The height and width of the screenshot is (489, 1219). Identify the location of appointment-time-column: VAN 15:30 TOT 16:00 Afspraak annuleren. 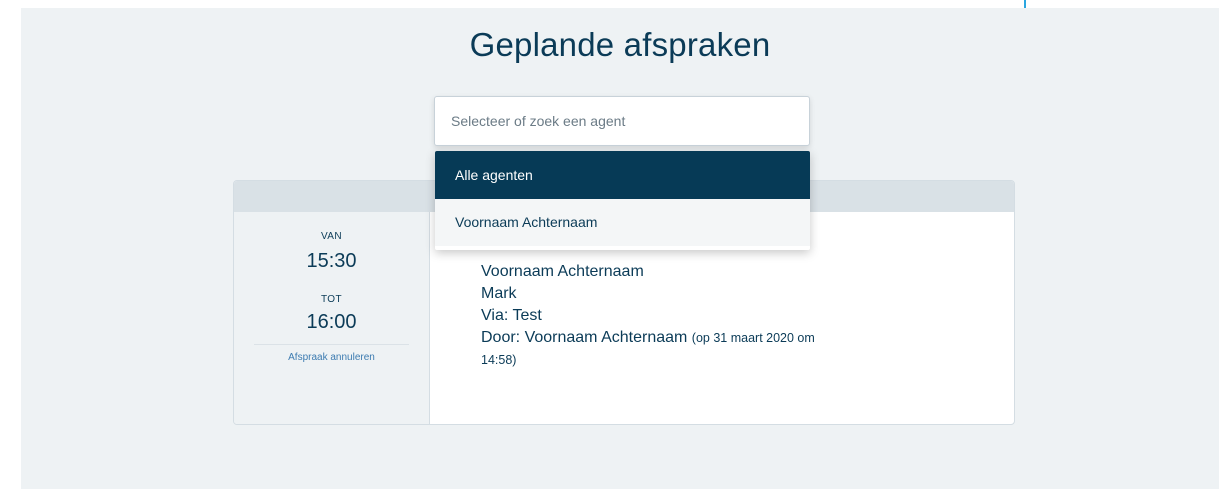
(332, 318).